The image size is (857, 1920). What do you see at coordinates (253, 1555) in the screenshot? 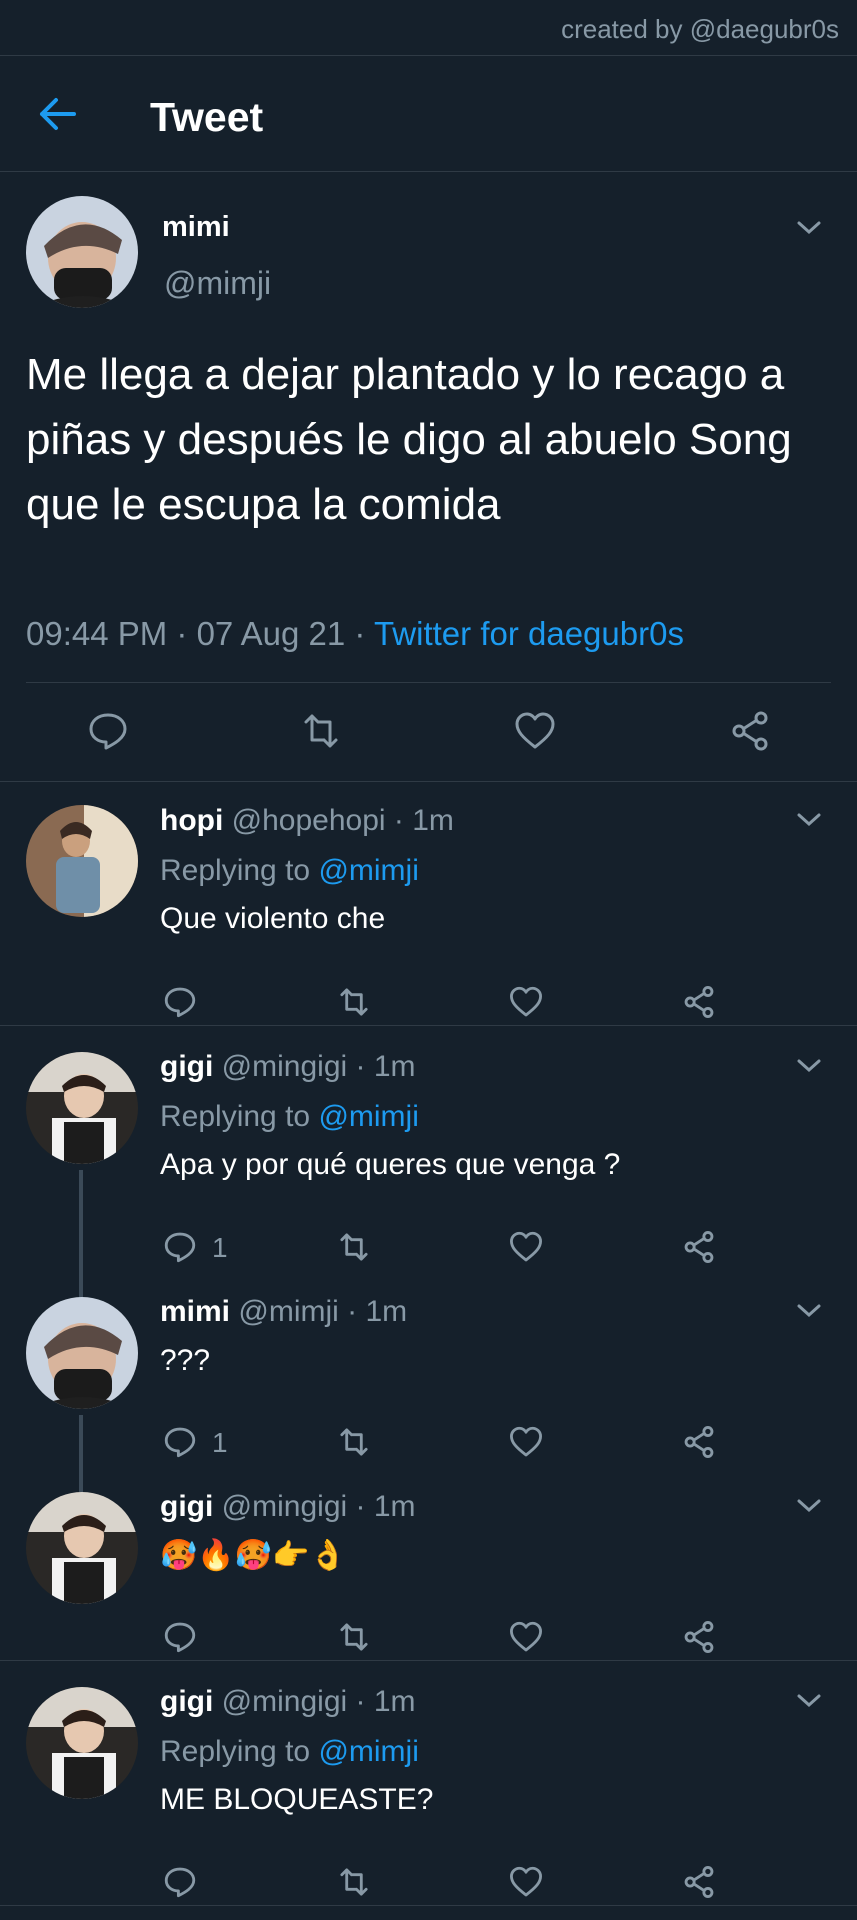
I see `reply-text: 🥵🔥🥵👉👌` at bounding box center [253, 1555].